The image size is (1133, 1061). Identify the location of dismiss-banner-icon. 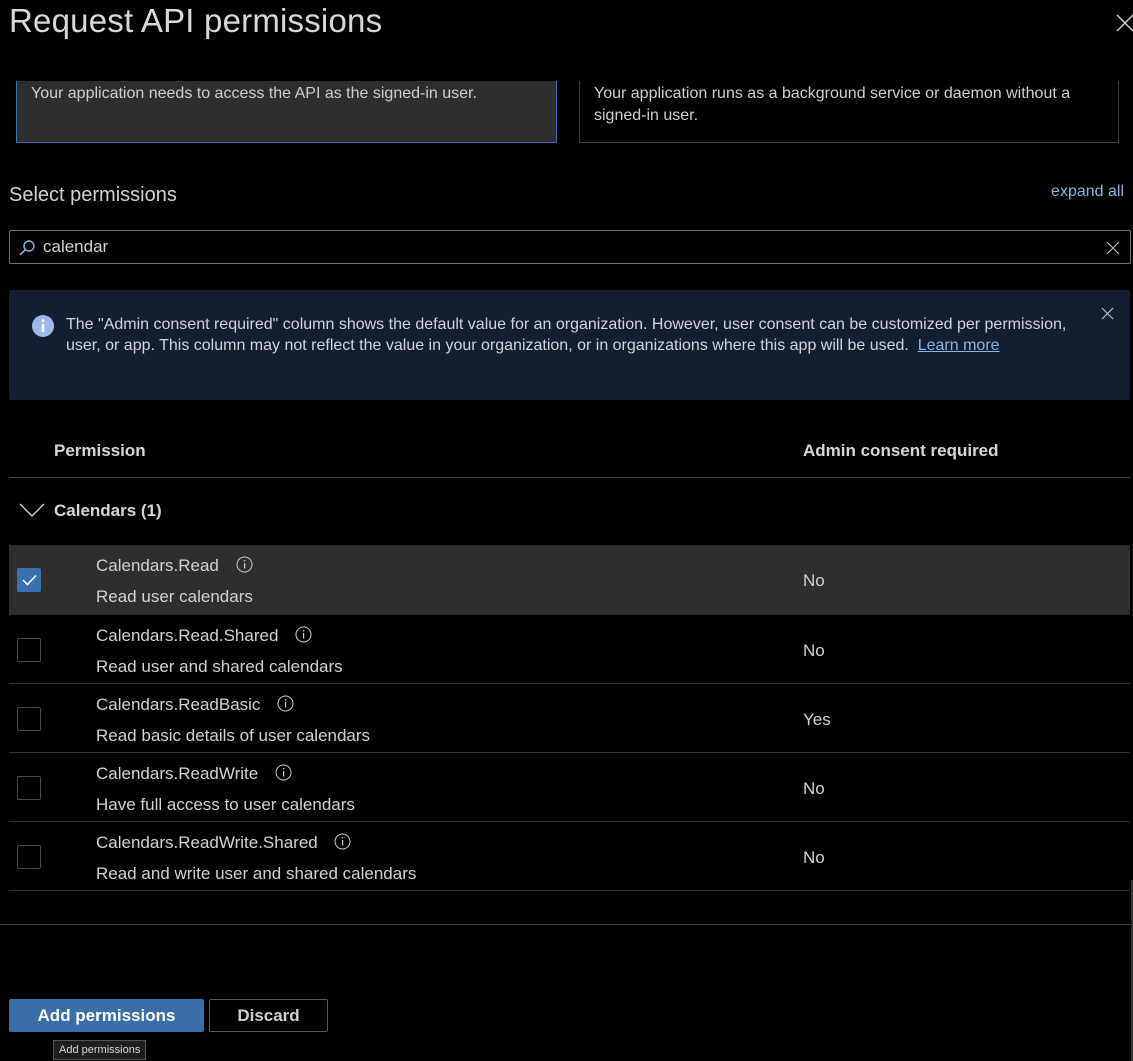
(1107, 313).